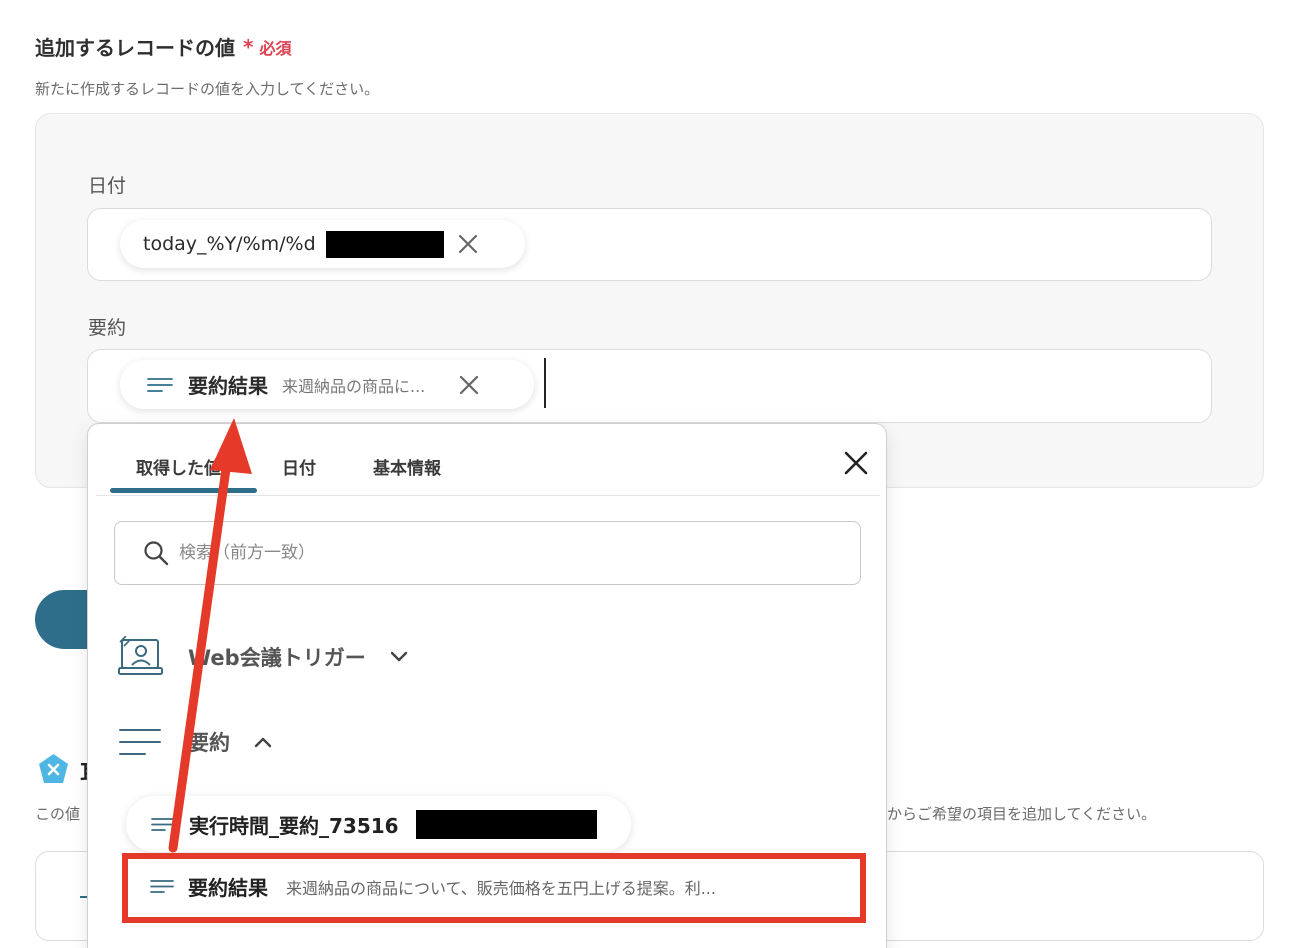 Image resolution: width=1310 pixels, height=948 pixels. What do you see at coordinates (58, 814) in the screenshot?
I see `background-description-left: この値` at bounding box center [58, 814].